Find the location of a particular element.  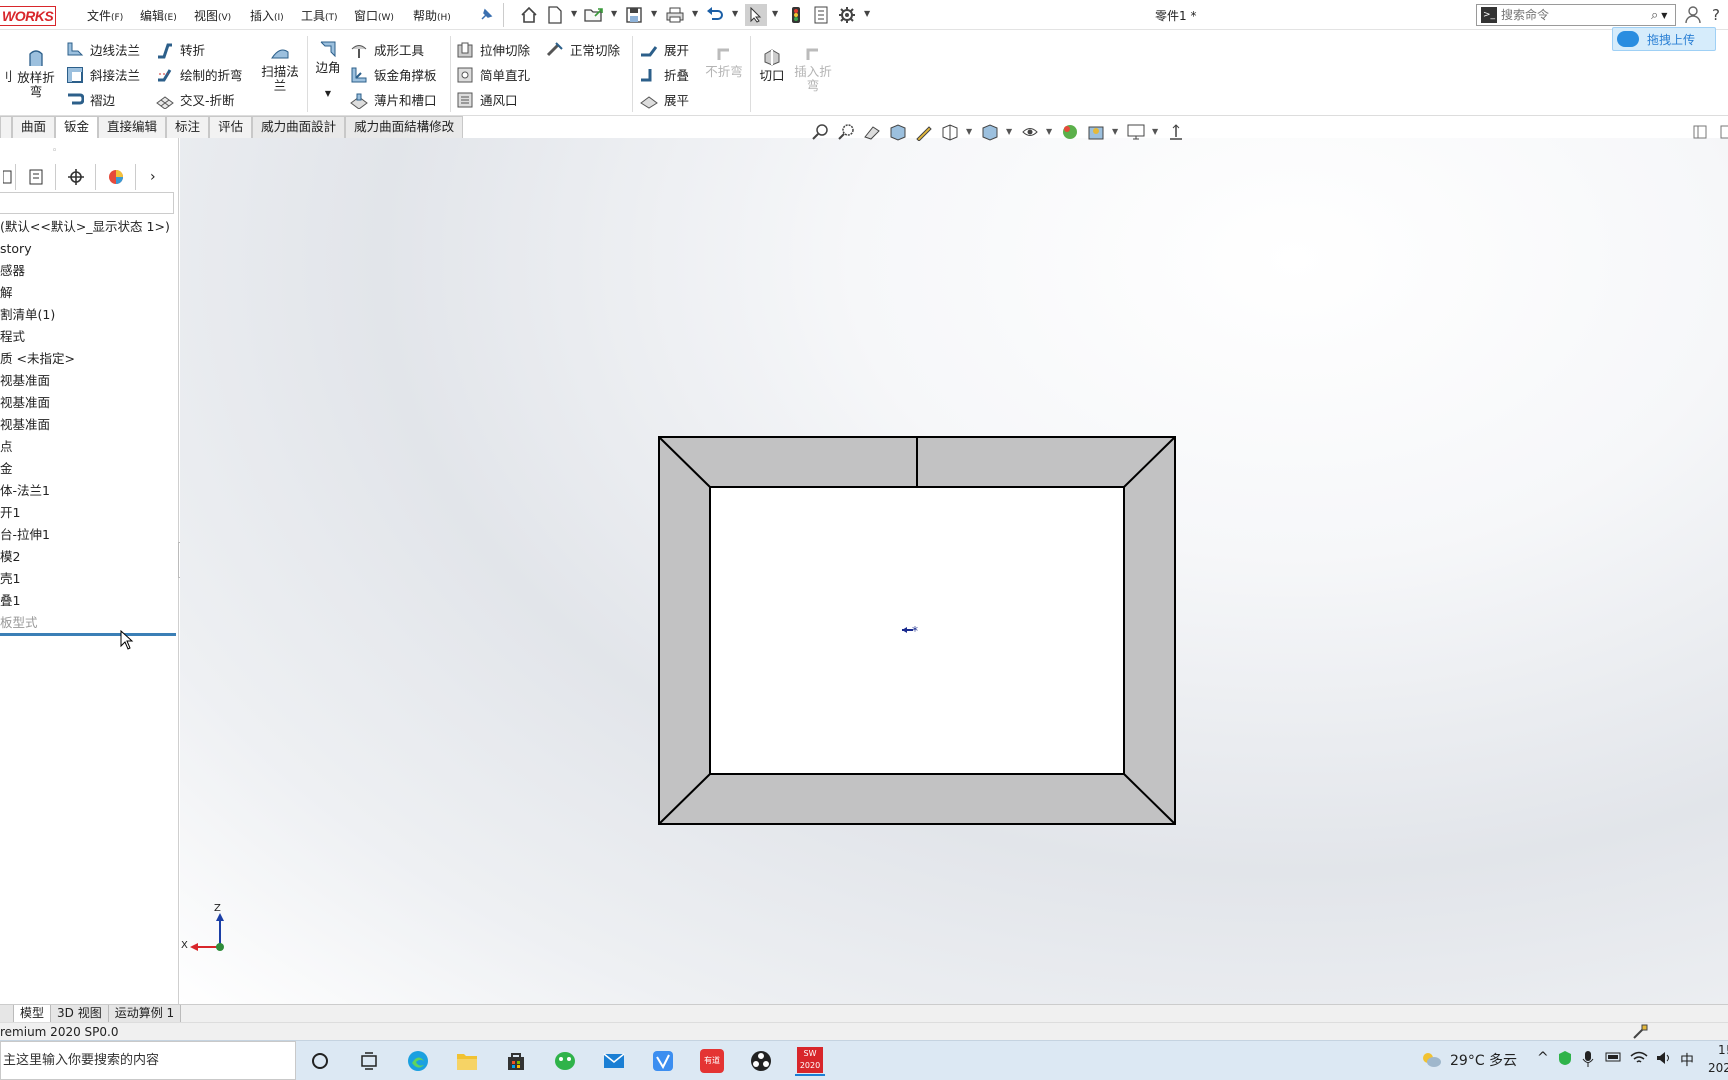

new-document-icon is located at coordinates (555, 15).